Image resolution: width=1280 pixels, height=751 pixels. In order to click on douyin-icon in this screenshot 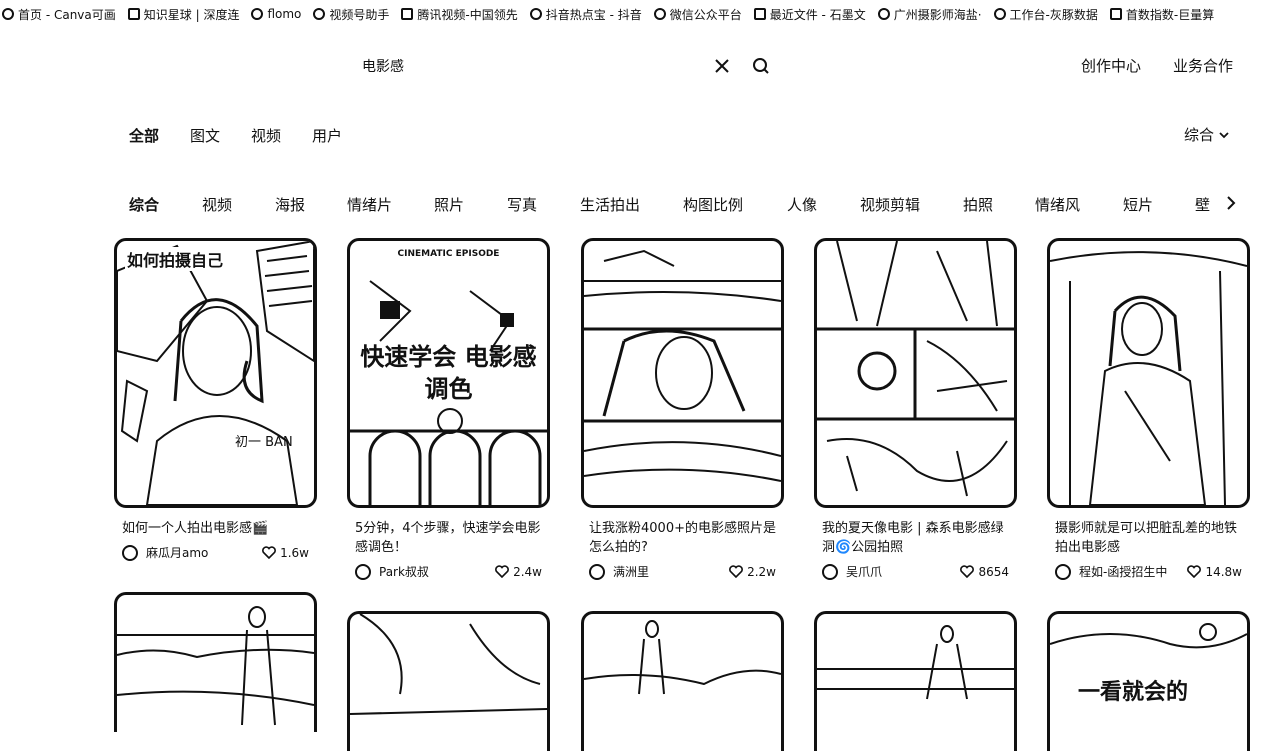, I will do `click(535, 14)`.